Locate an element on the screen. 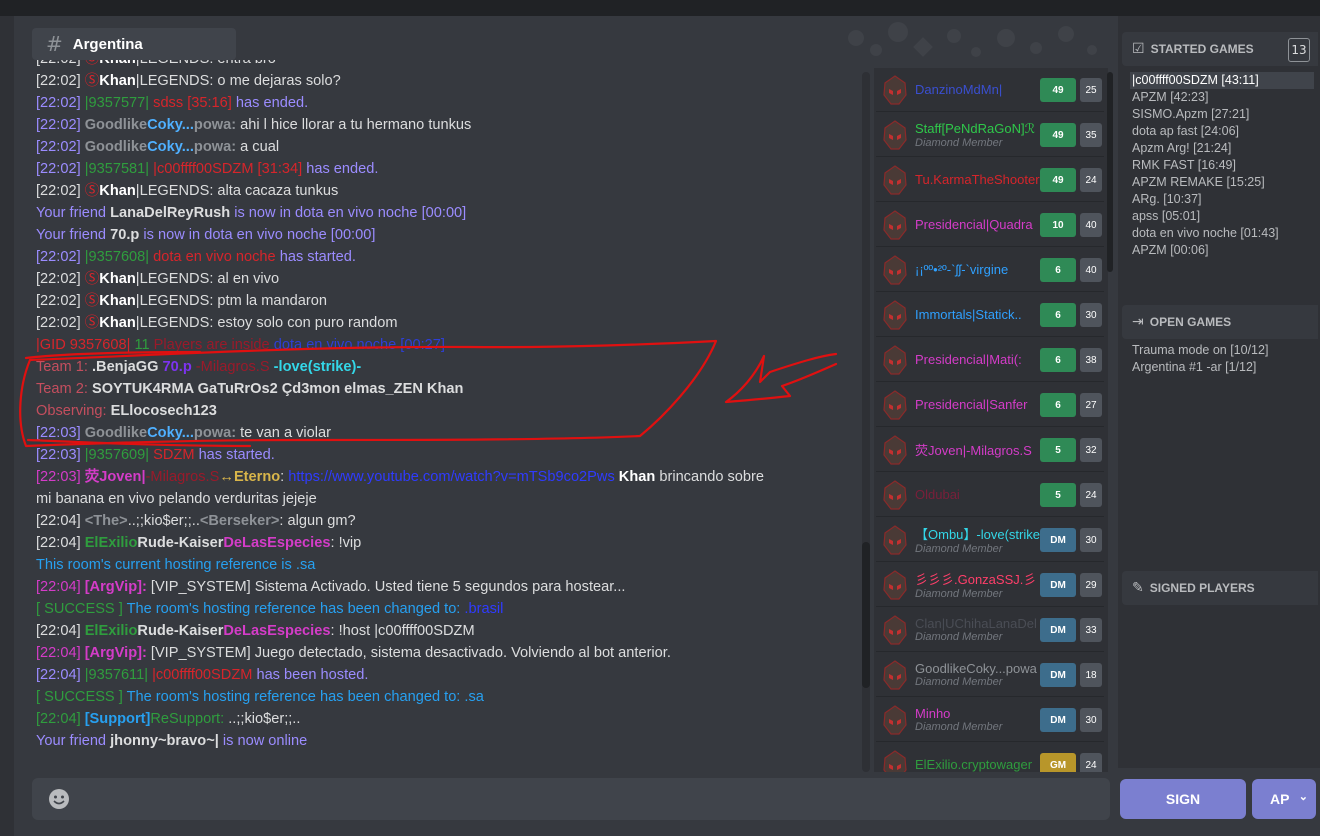  games-count-badge: 33 is located at coordinates (1091, 630).